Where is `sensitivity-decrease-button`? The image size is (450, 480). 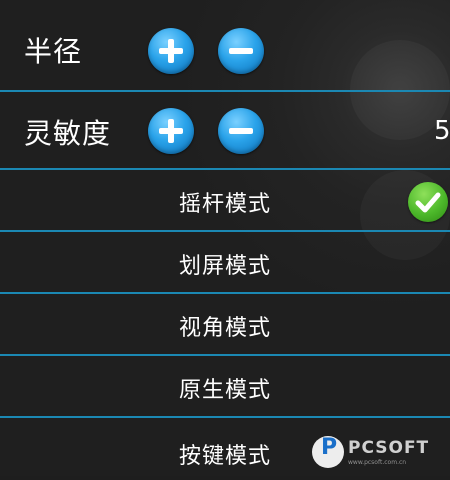 sensitivity-decrease-button is located at coordinates (241, 131).